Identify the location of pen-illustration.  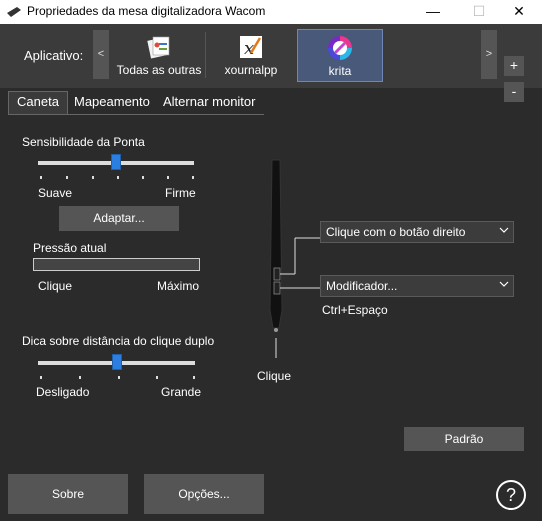
(294, 258).